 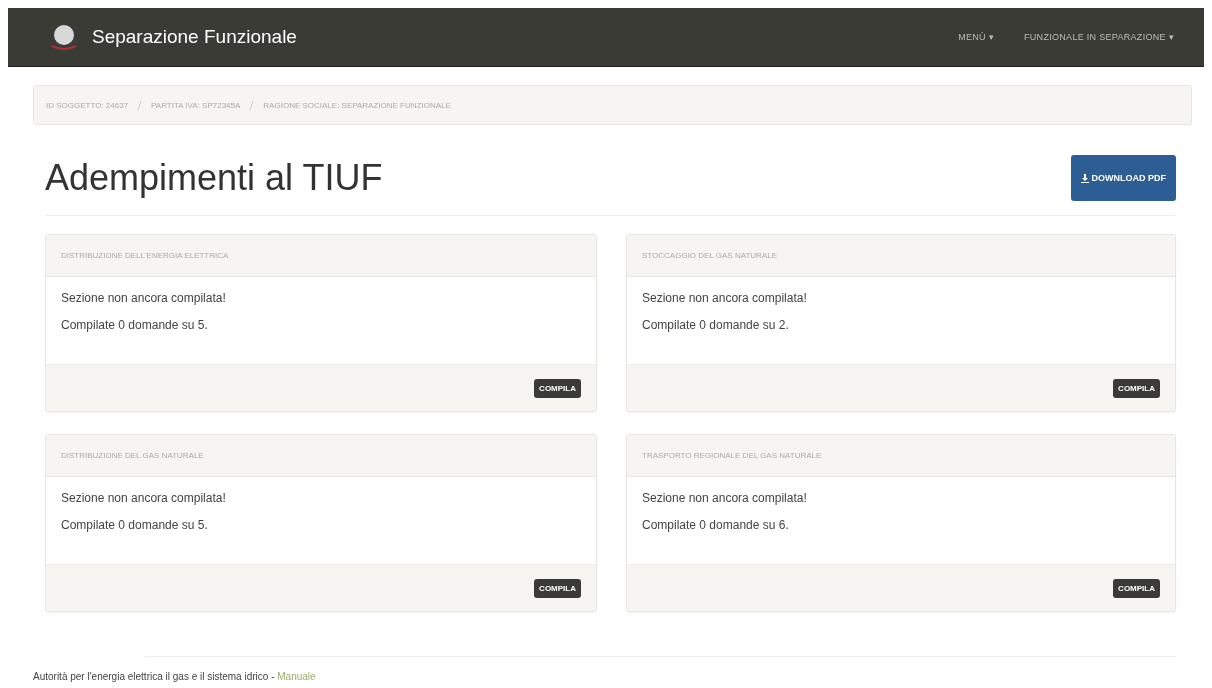 I want to click on breadcrumb-item: ID SOGGETTO: 24637, so click(x=87, y=105).